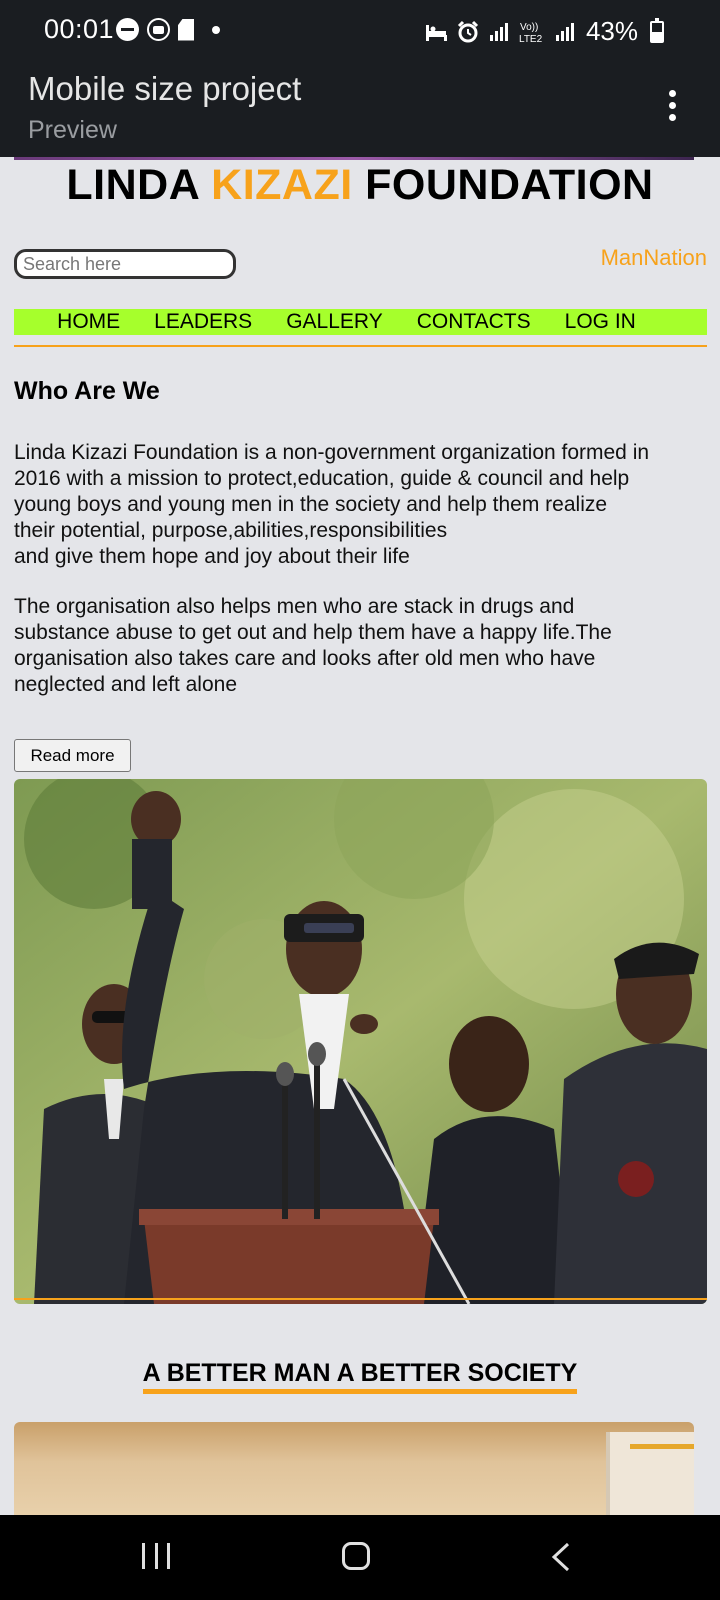 The width and height of the screenshot is (720, 1600). Describe the element at coordinates (356, 1556) in the screenshot. I see `home-icon` at that location.